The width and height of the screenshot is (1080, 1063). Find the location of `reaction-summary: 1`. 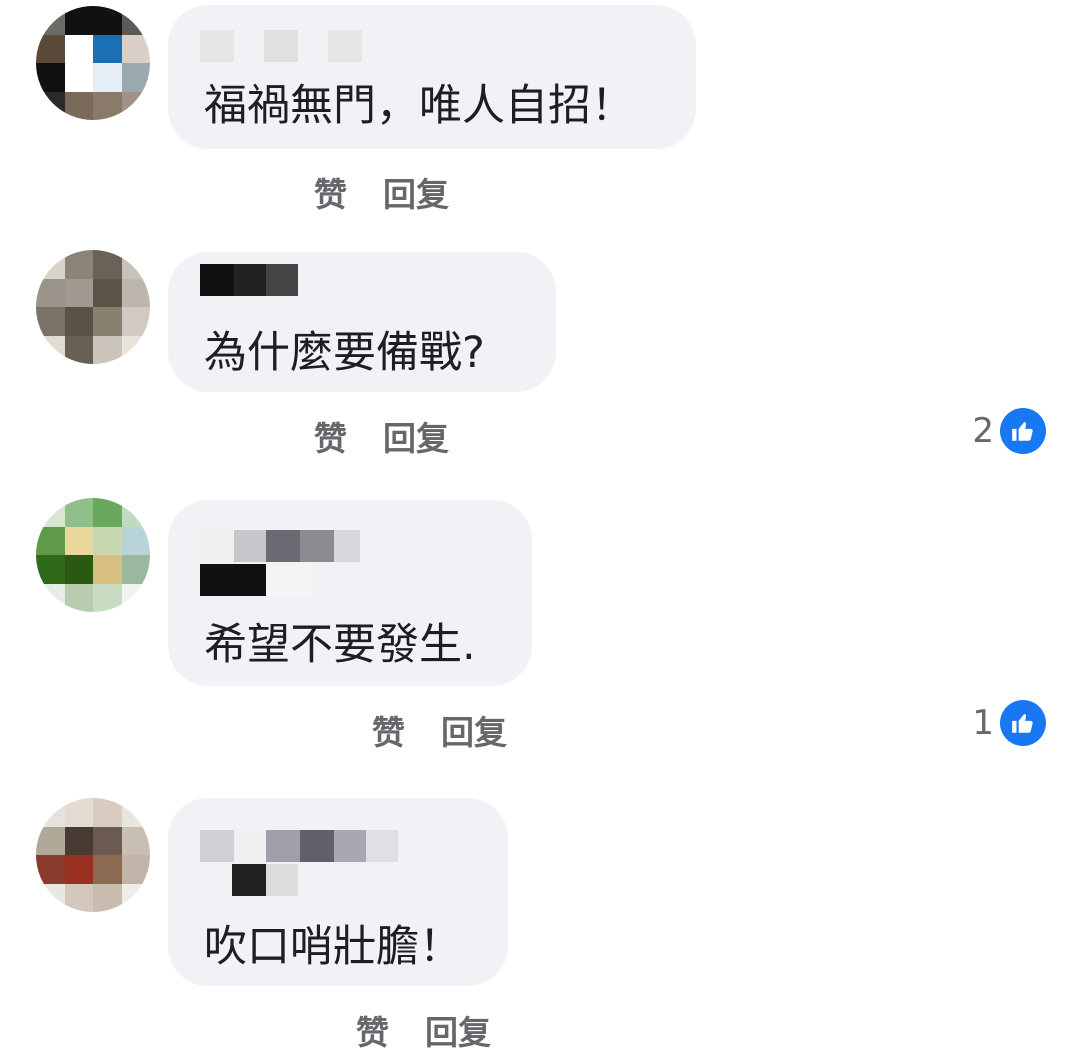

reaction-summary: 1 is located at coordinates (1009, 723).